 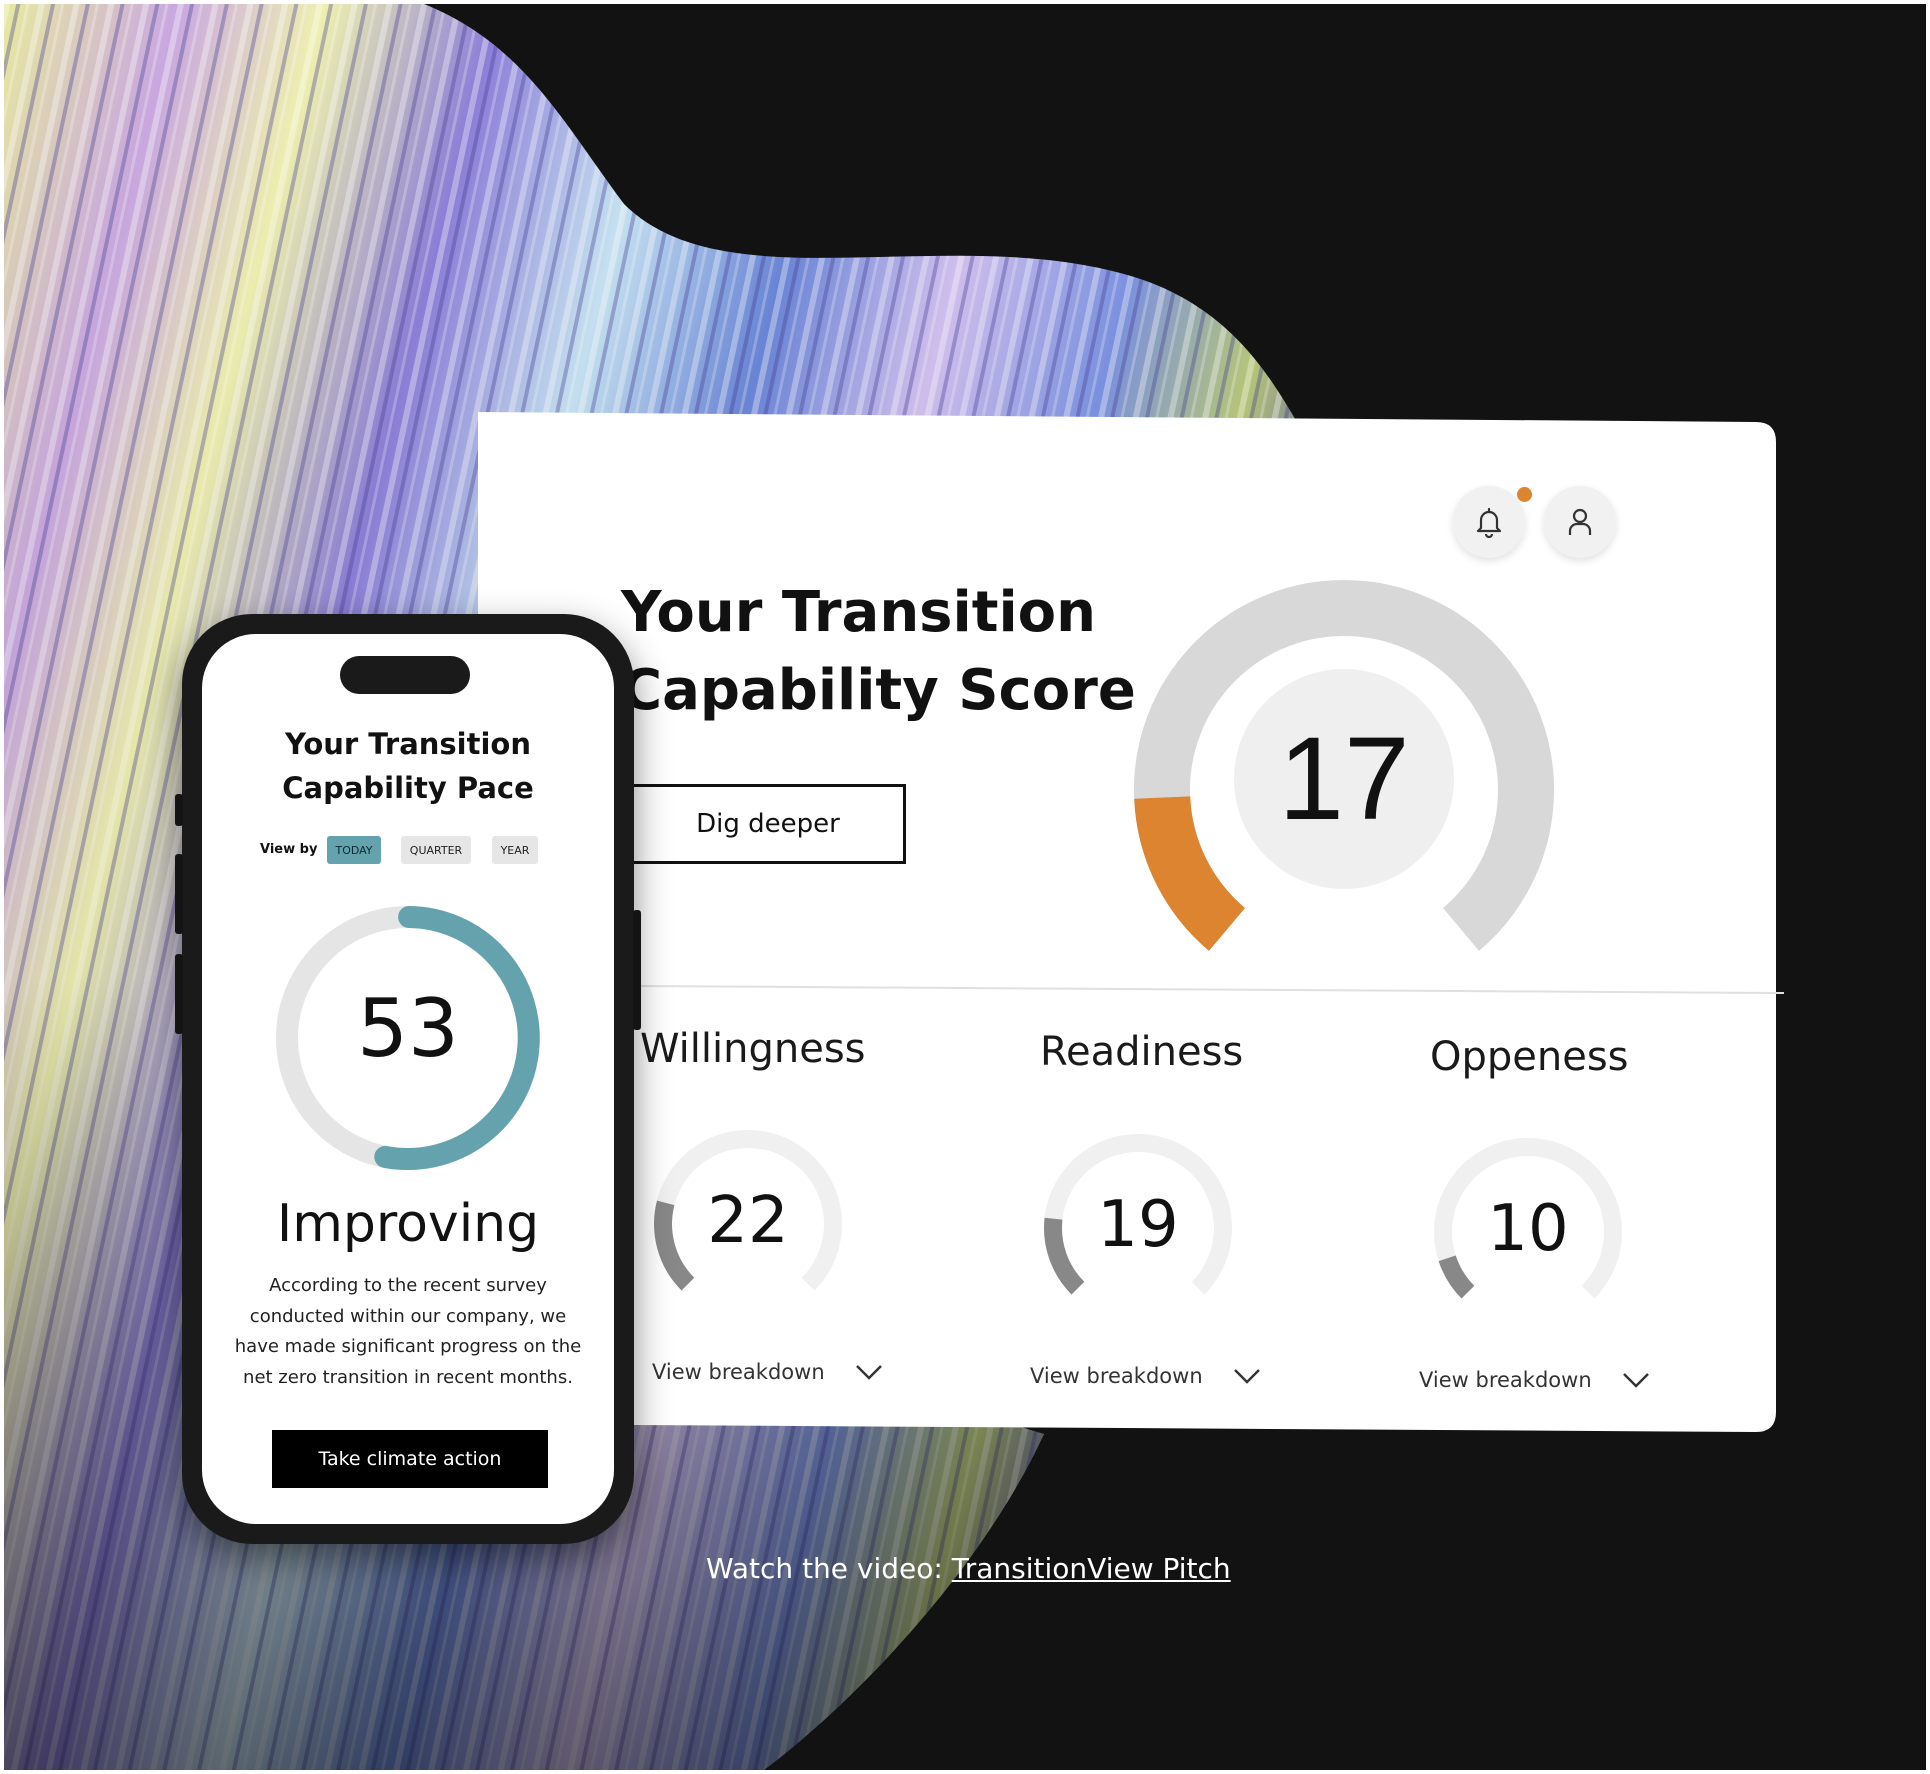 I want to click on pace-score-value: 53, so click(x=408, y=1028).